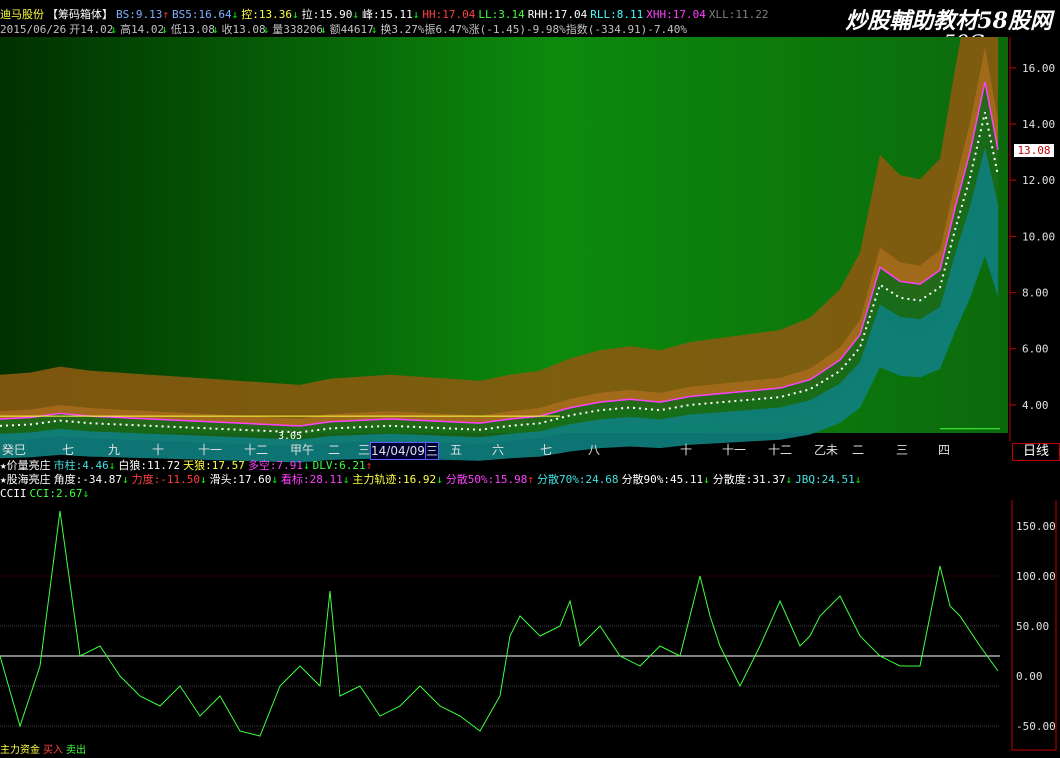 This screenshot has width=1060, height=758. Describe the element at coordinates (176, 29) in the screenshot. I see `ohlc-label: 低` at that location.